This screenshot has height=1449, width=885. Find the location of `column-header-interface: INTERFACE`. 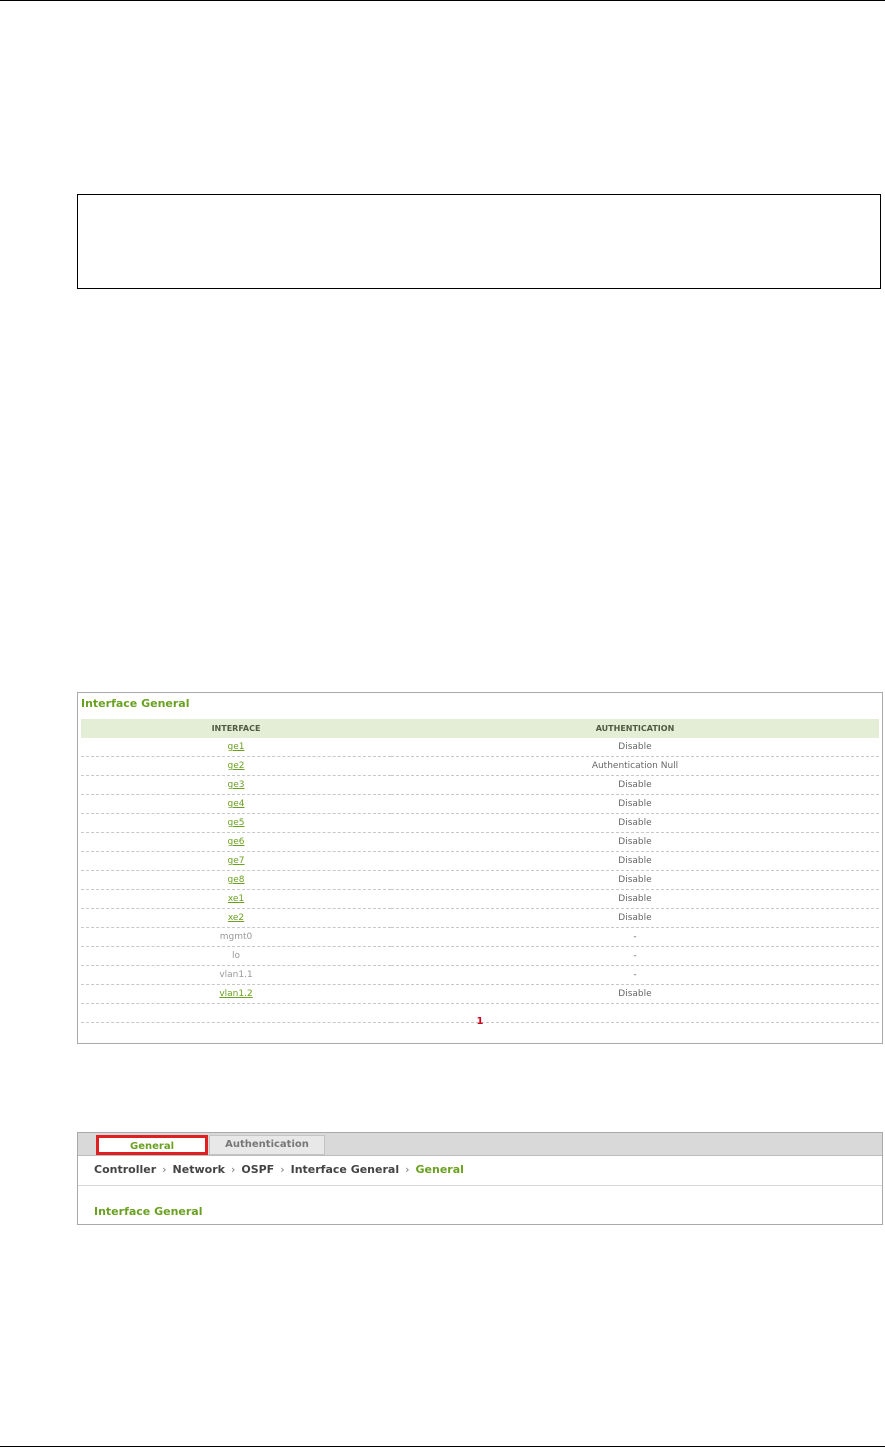

column-header-interface: INTERFACE is located at coordinates (236, 728).